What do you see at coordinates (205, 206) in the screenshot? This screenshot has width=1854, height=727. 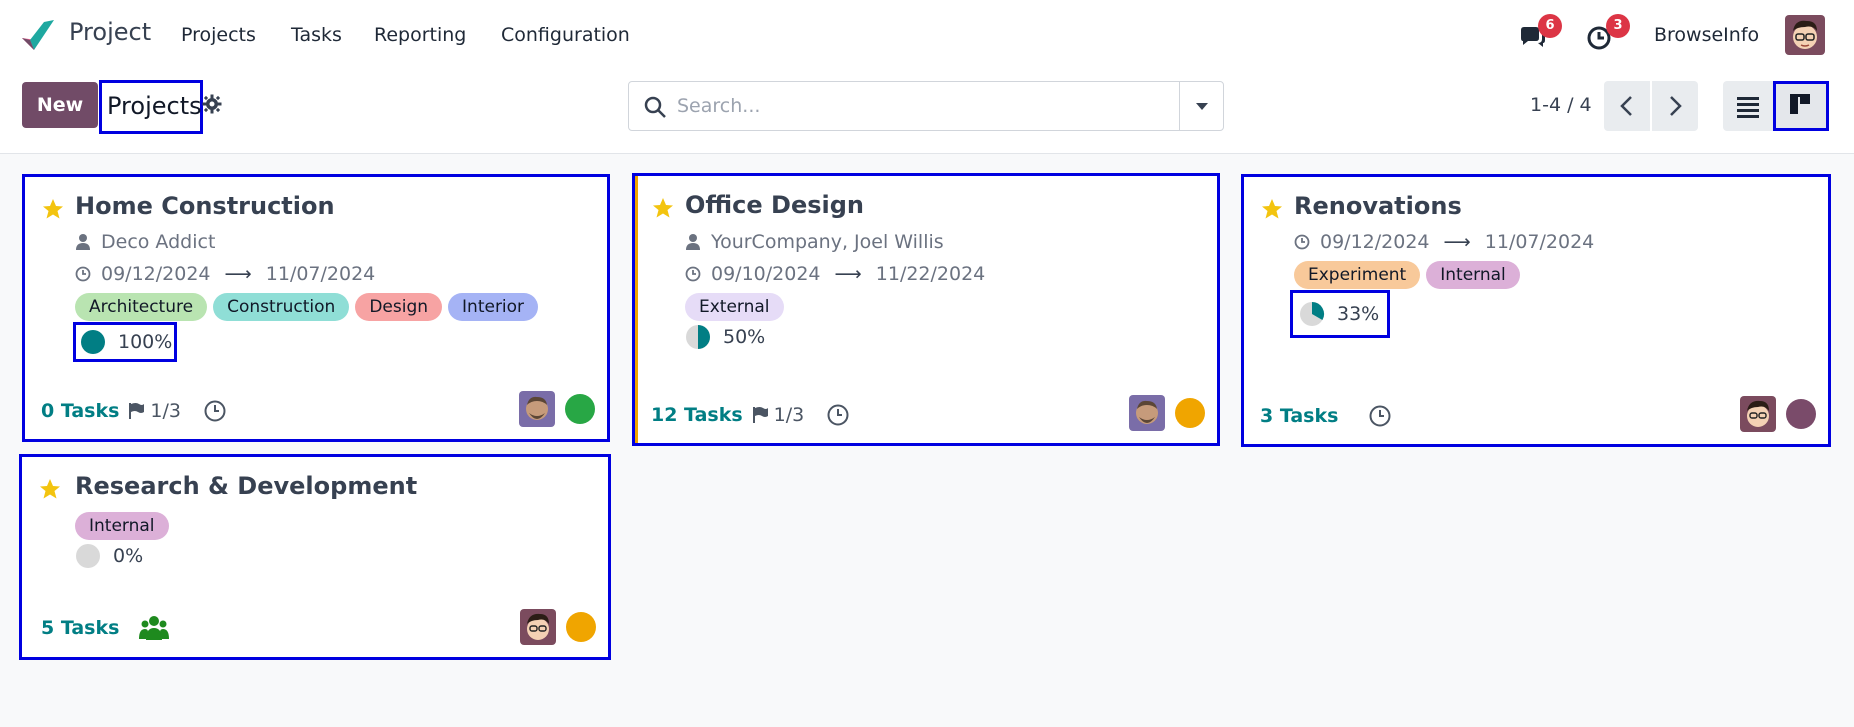 I see `project-name: Home Construction` at bounding box center [205, 206].